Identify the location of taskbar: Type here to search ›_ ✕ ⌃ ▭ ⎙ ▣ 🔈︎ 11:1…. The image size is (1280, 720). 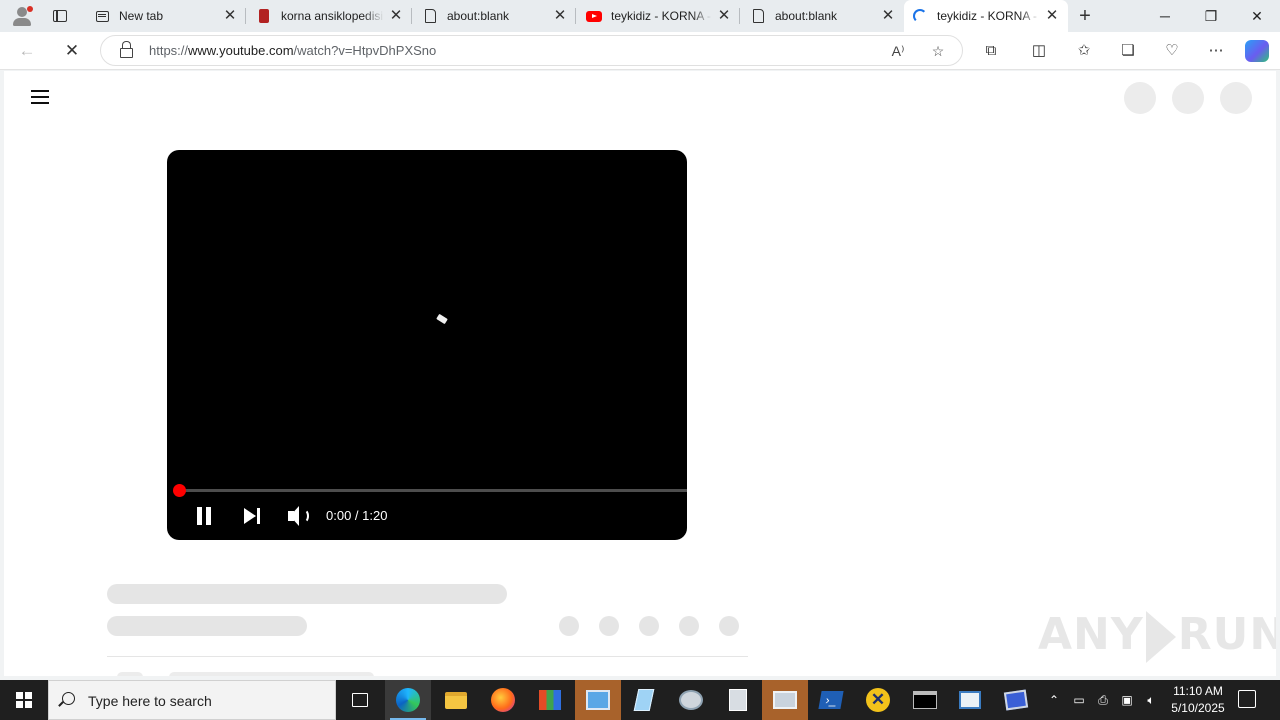
(640, 700).